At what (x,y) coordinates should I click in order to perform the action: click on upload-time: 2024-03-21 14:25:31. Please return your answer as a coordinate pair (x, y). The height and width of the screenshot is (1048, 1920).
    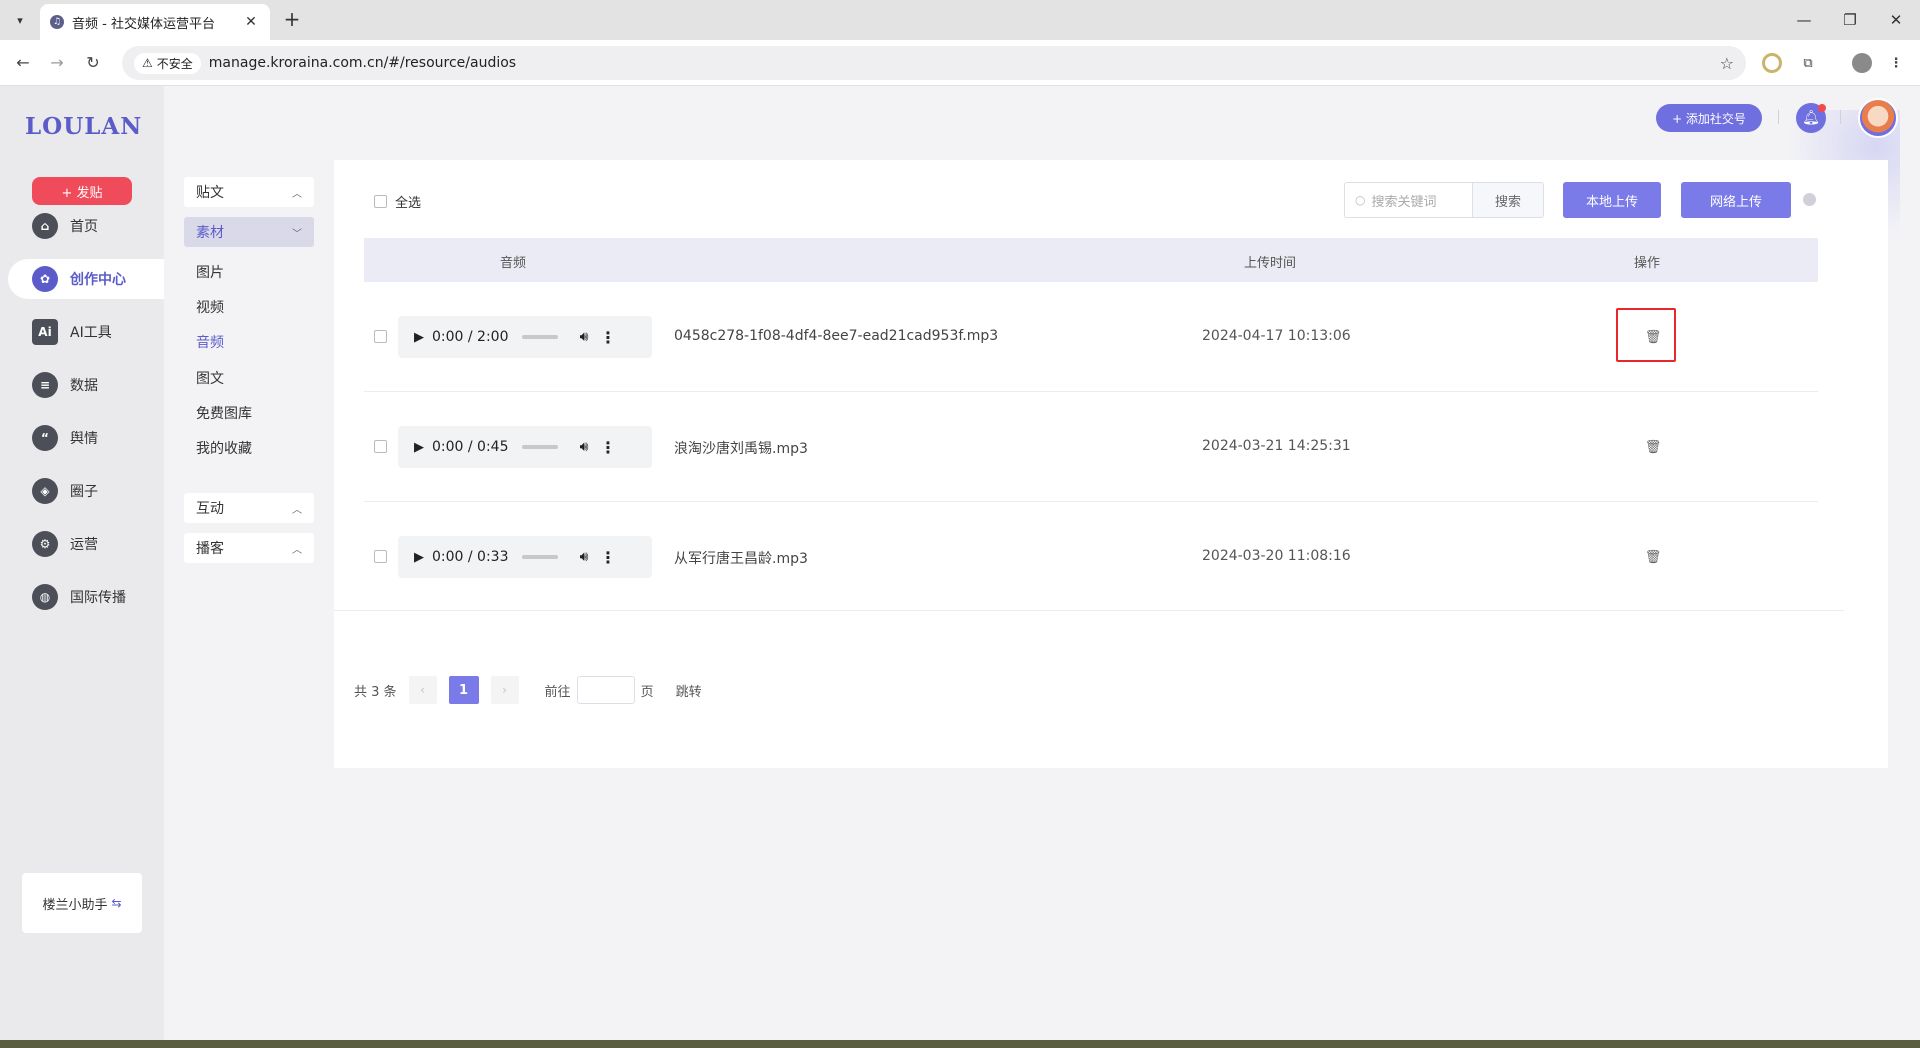
    Looking at the image, I should click on (1276, 446).